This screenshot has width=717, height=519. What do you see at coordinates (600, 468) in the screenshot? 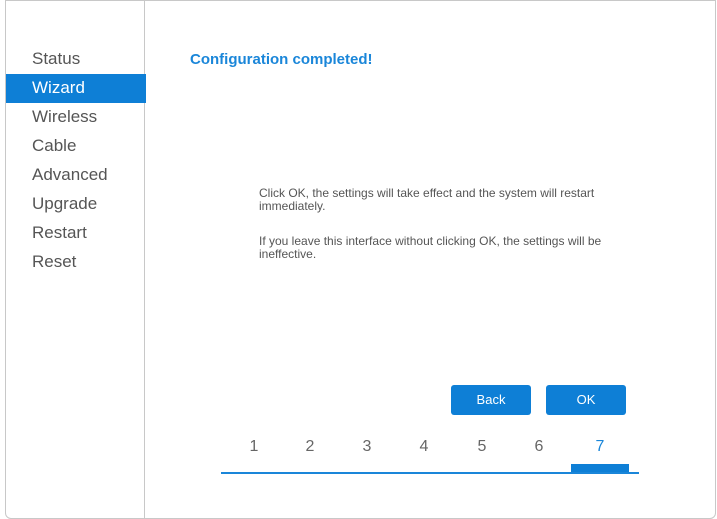
I see `current-step-marker` at bounding box center [600, 468].